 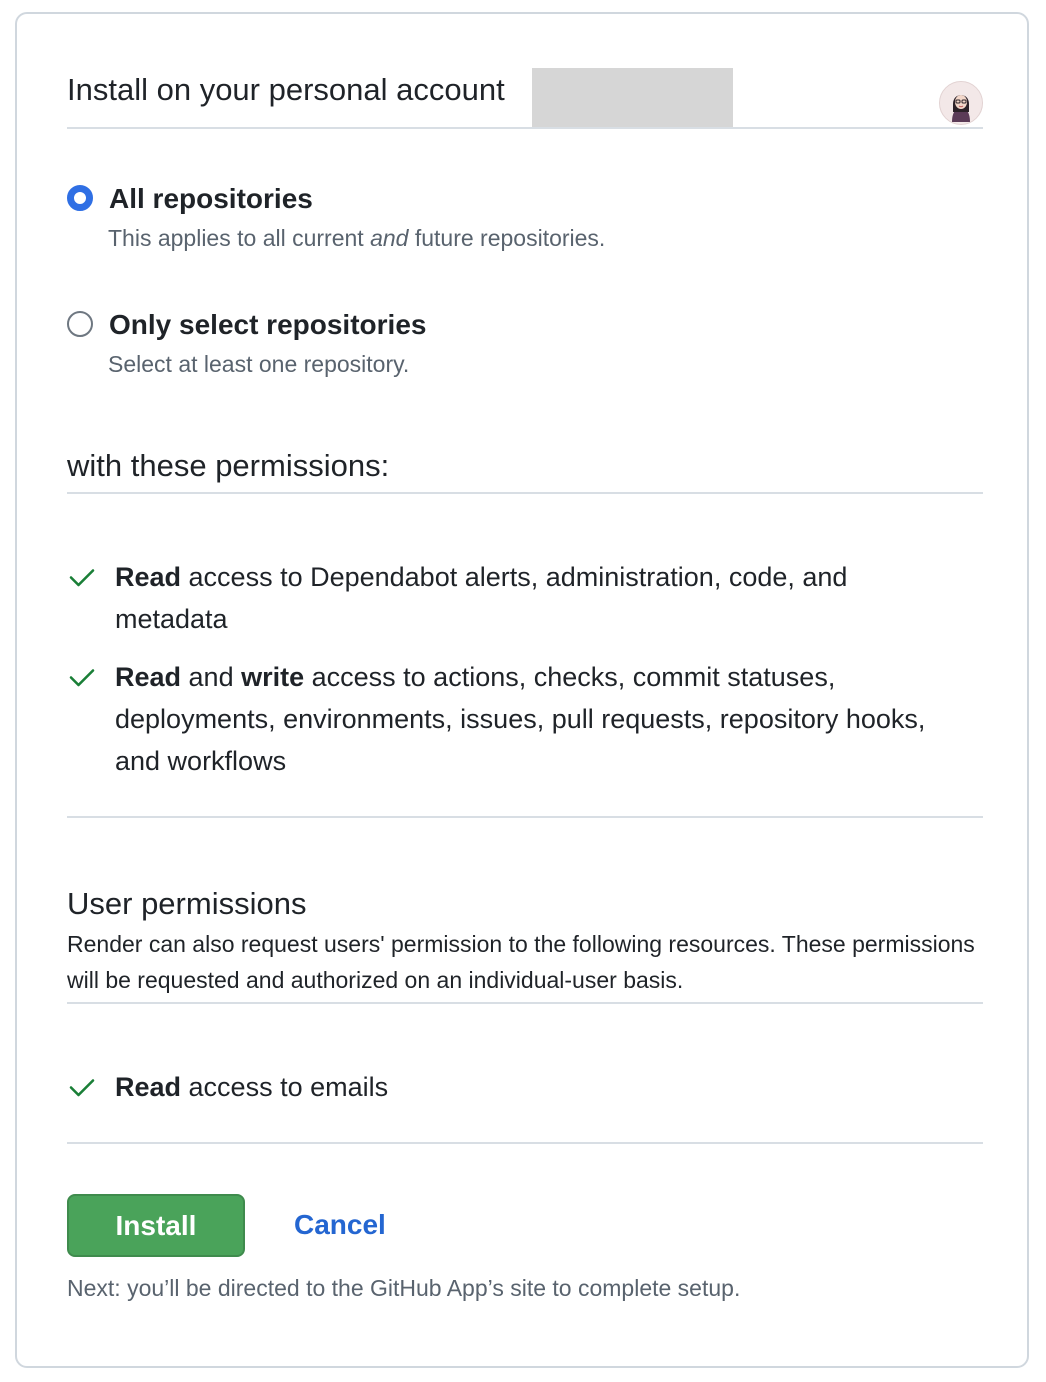 I want to click on description-text: This applies to all current, so click(x=239, y=238).